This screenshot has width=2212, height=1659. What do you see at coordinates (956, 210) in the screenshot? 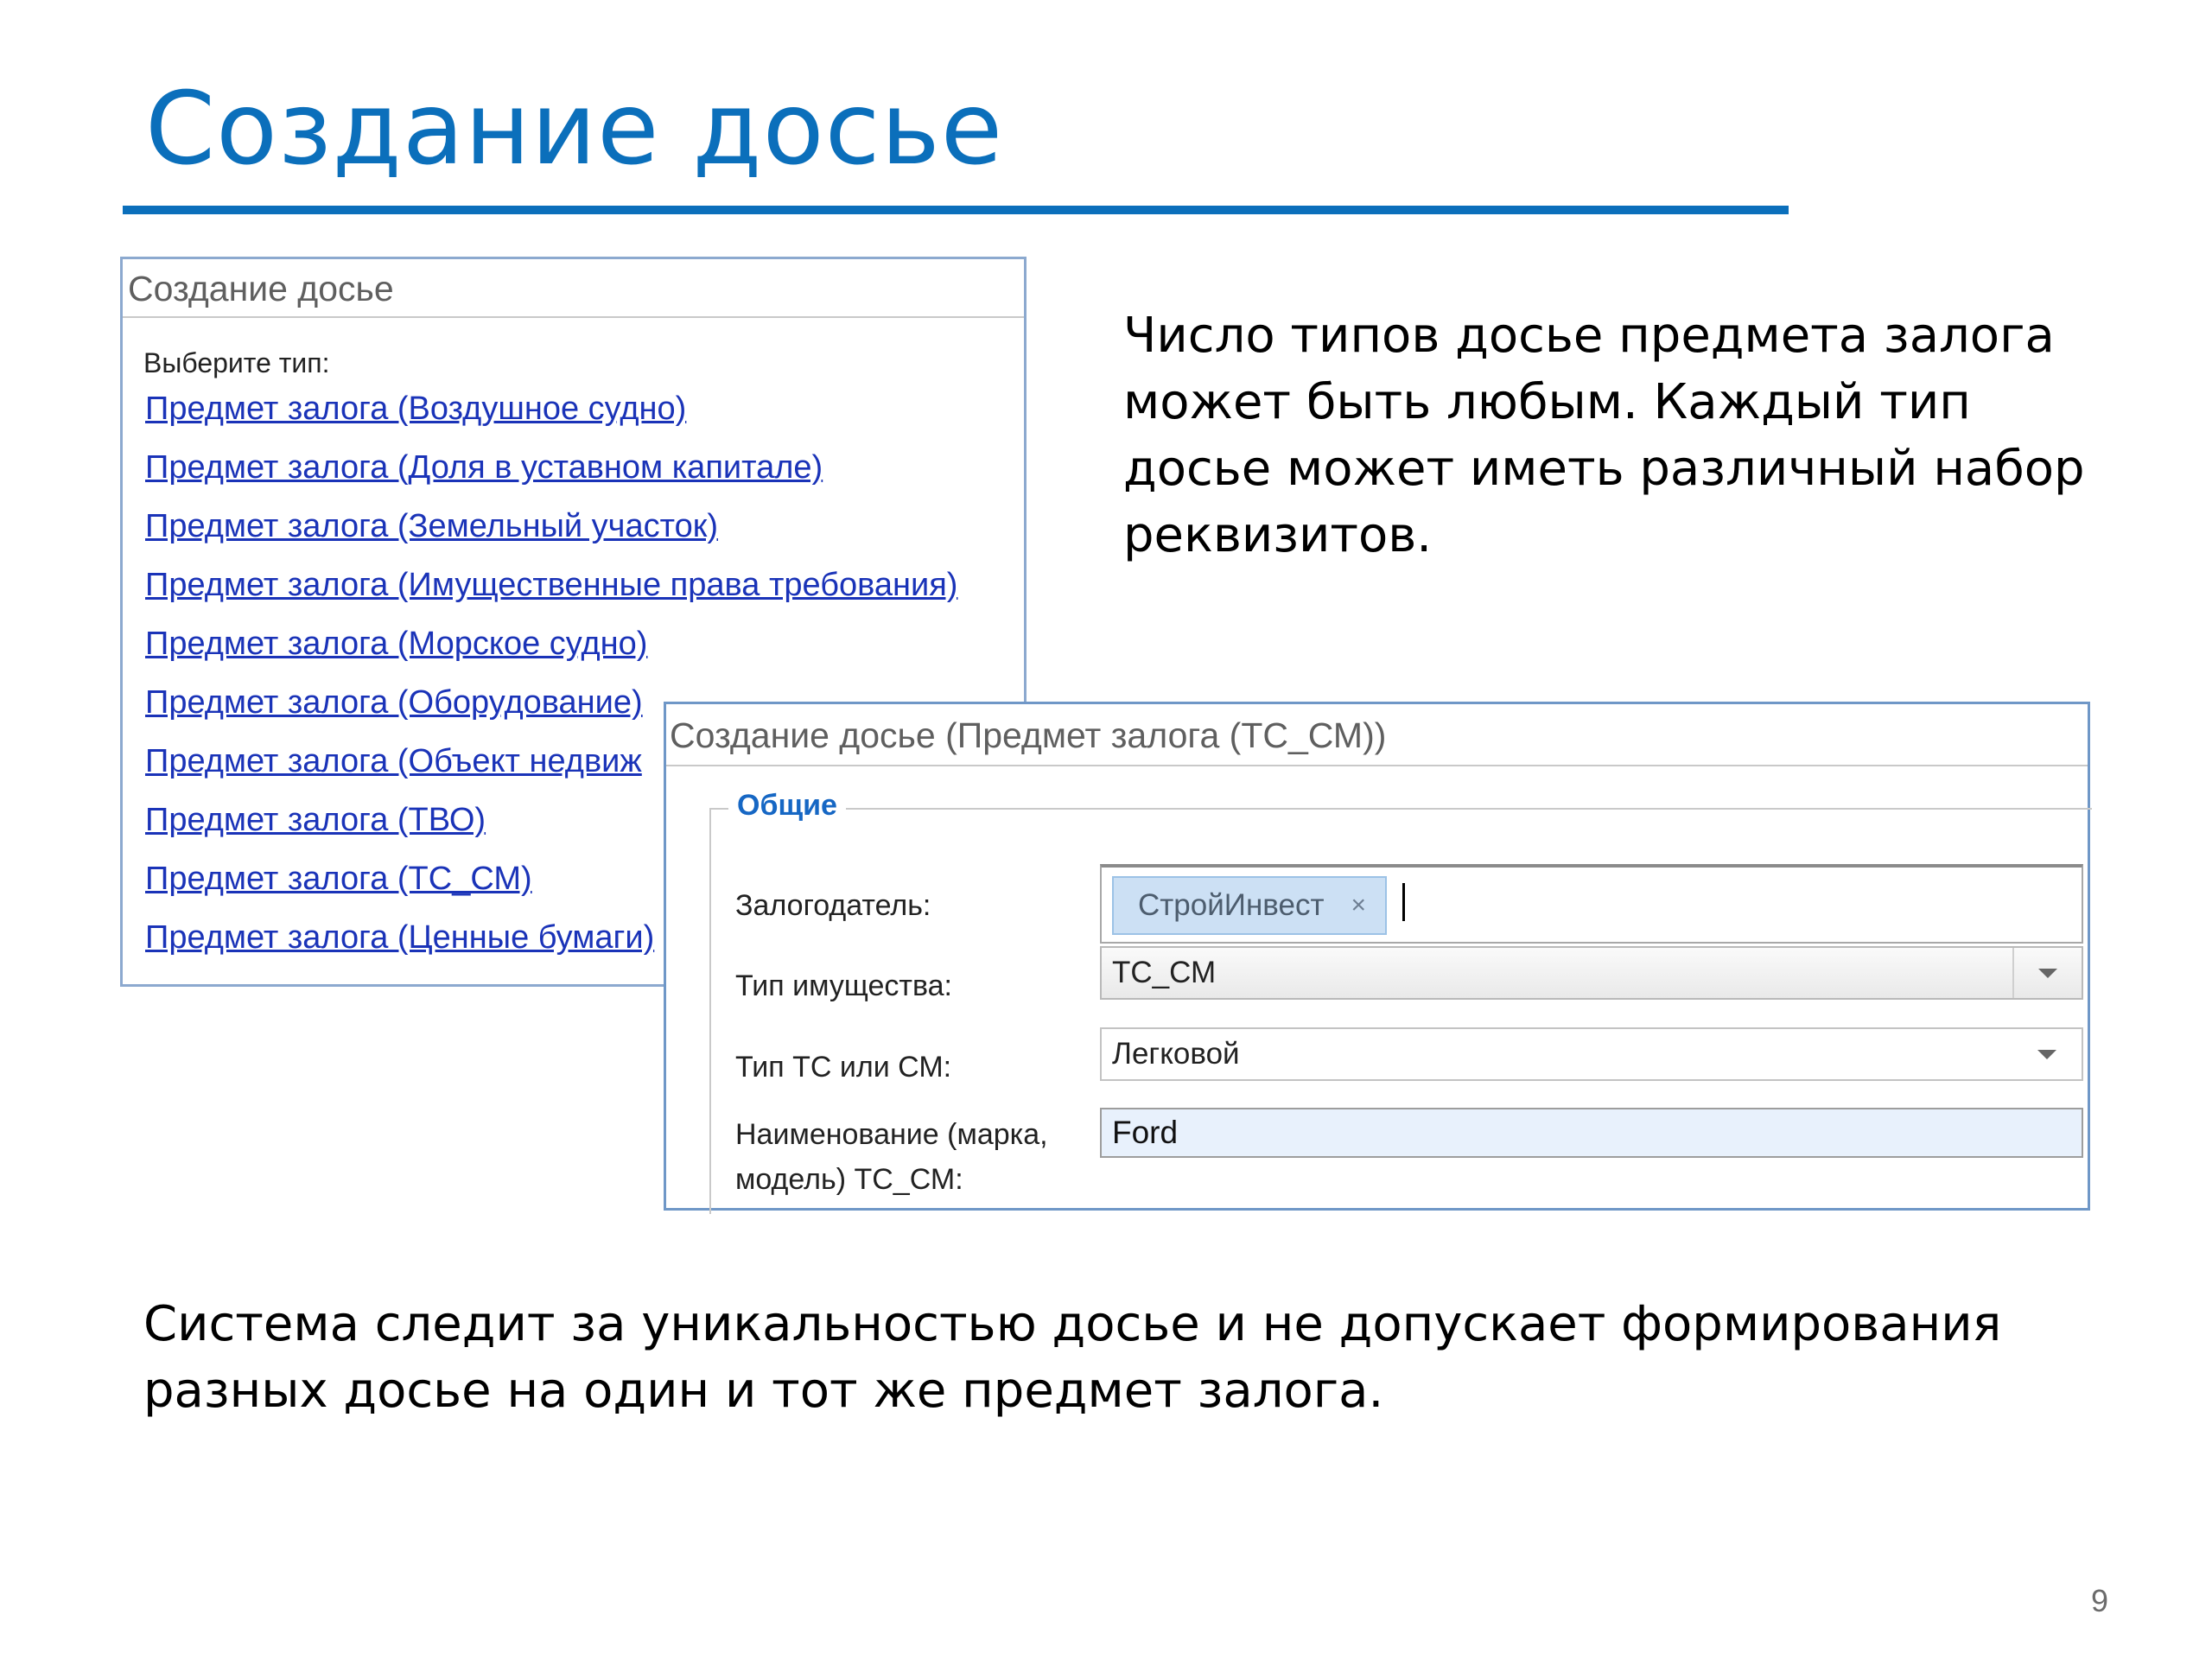
I see `title-underline` at bounding box center [956, 210].